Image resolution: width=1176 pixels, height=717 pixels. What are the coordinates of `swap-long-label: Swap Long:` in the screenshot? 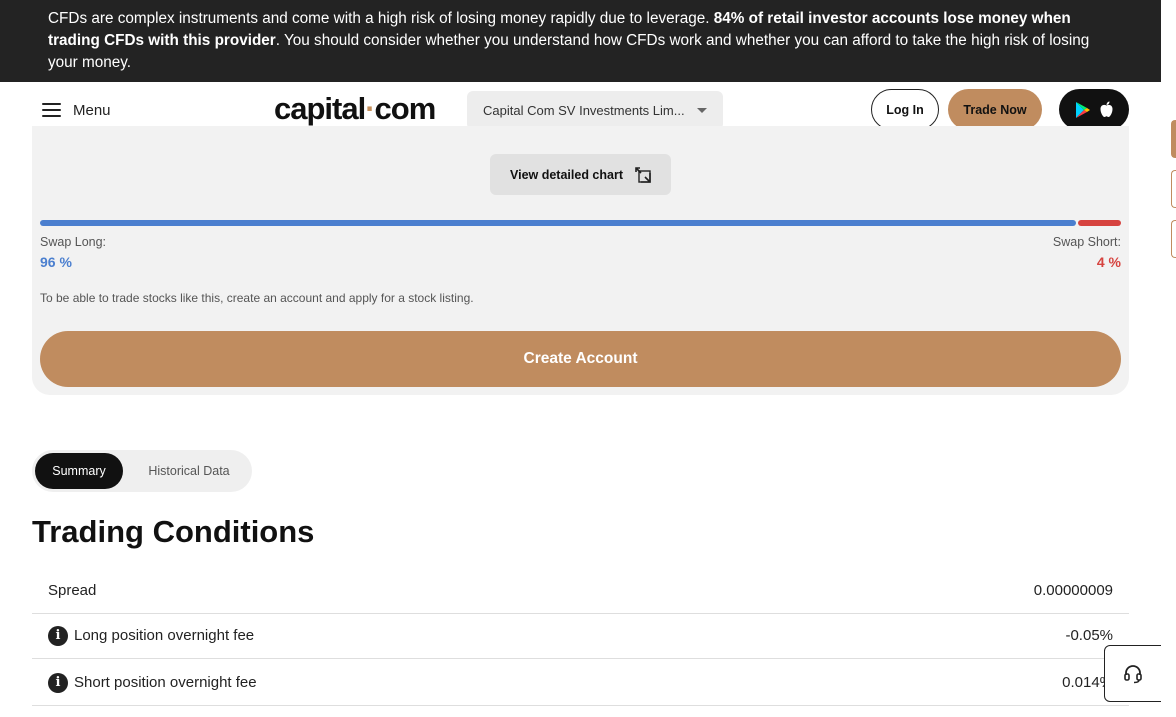 It's located at (73, 242).